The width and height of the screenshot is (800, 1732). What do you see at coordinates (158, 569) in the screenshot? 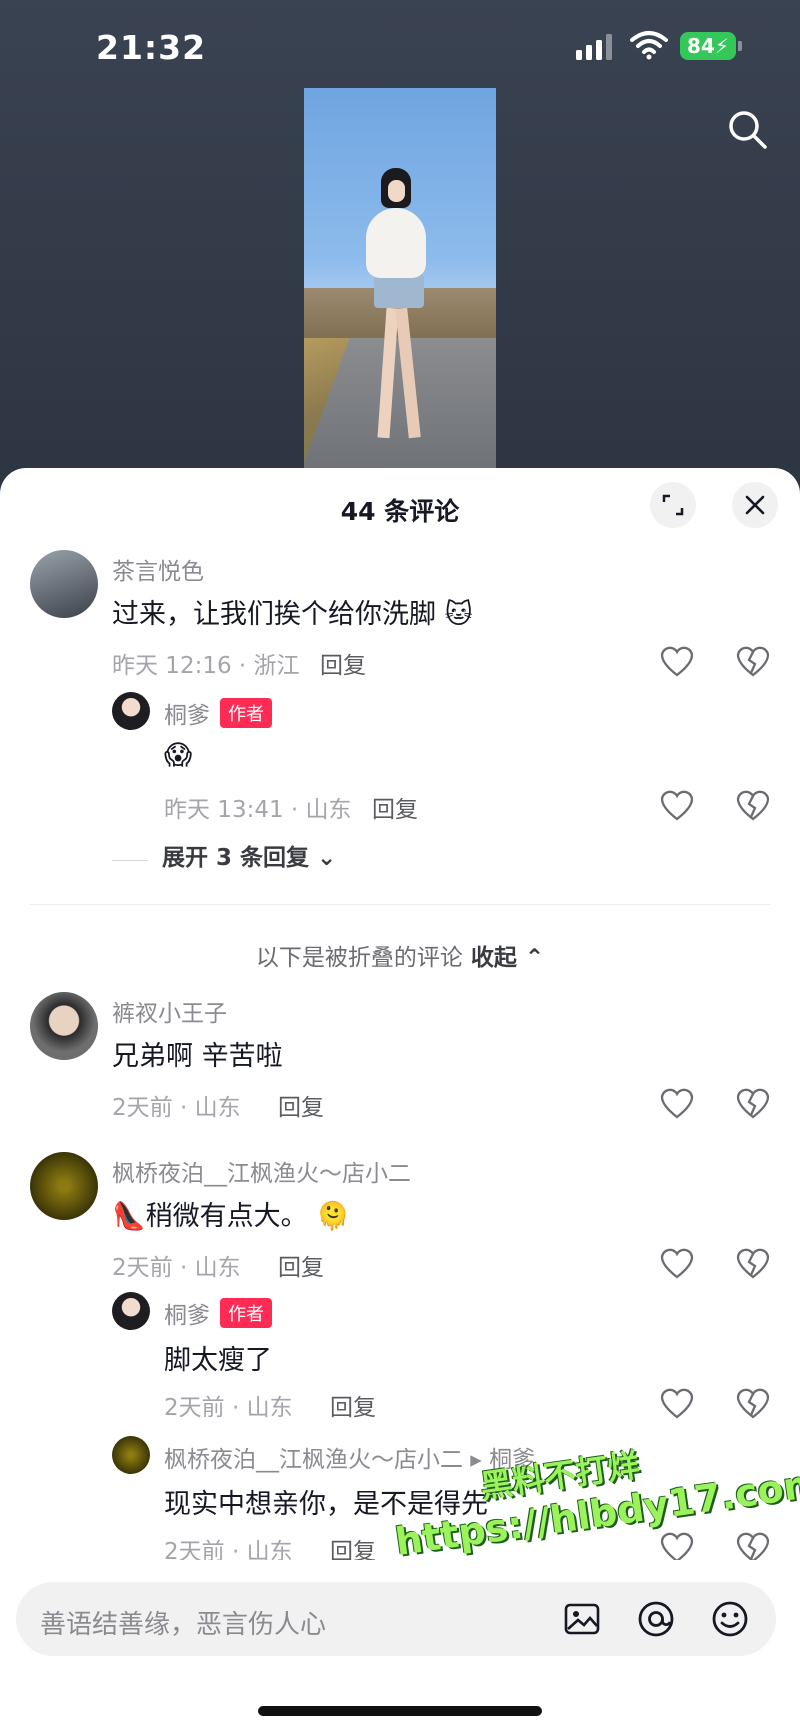
I see `comment-username: 茶言悦色` at bounding box center [158, 569].